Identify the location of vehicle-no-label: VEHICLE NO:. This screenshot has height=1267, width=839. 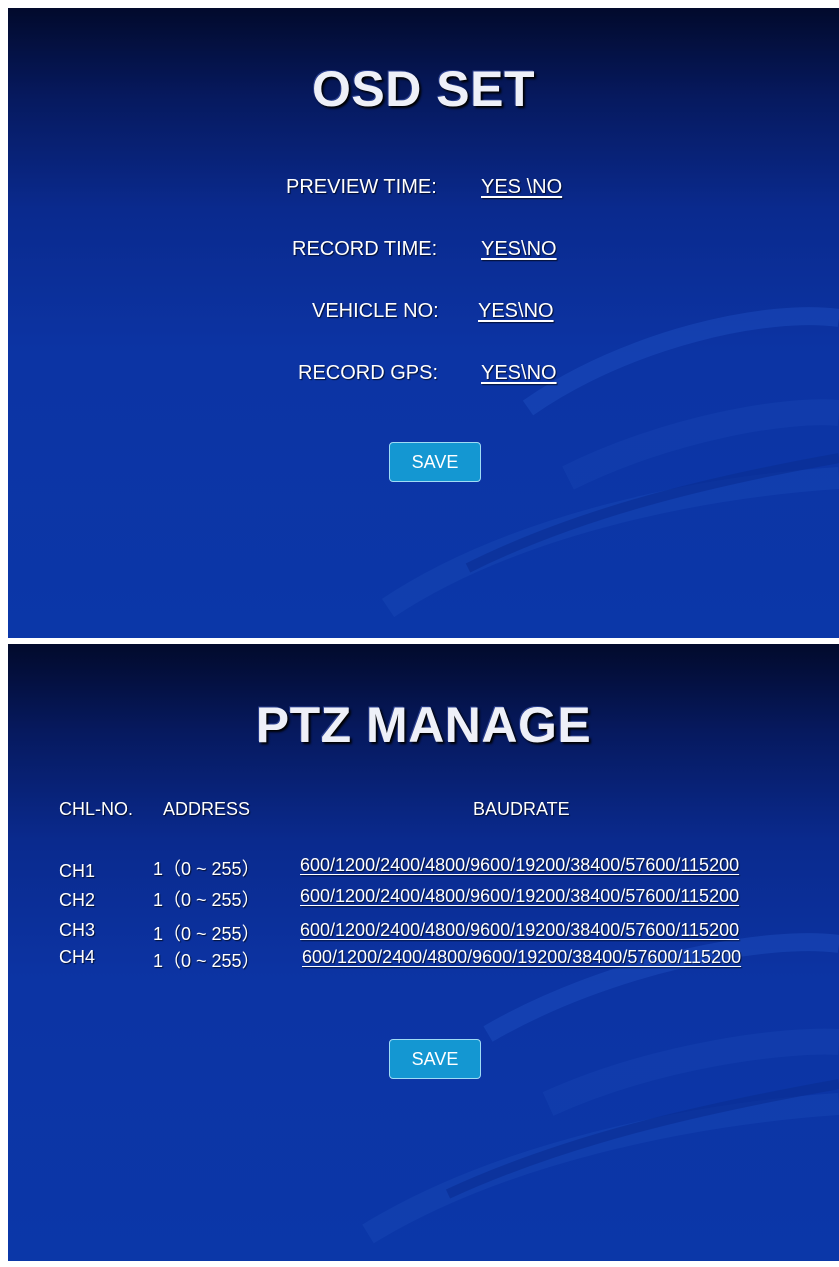
(375, 311).